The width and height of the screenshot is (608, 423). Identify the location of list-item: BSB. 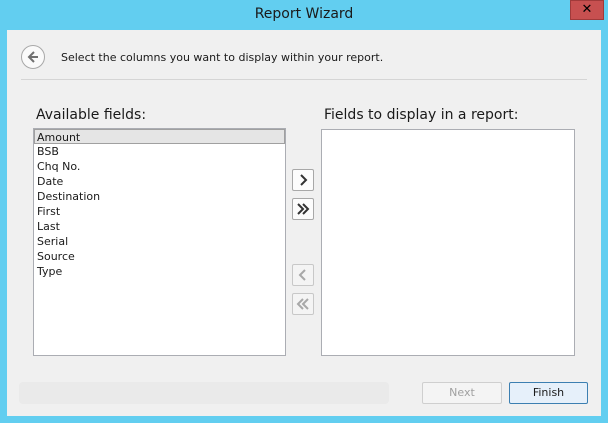
(159, 151).